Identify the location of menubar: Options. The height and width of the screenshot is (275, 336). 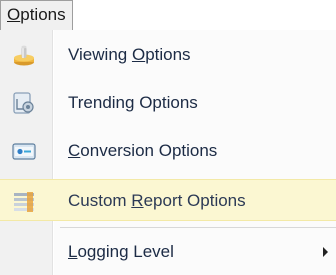
(168, 15).